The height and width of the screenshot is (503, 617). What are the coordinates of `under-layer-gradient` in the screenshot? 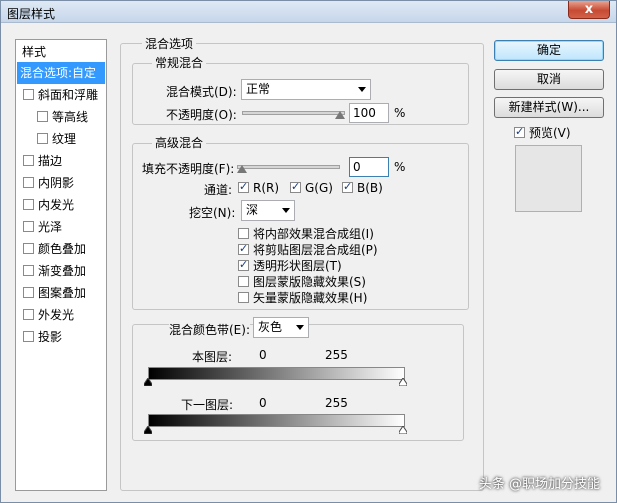 It's located at (276, 420).